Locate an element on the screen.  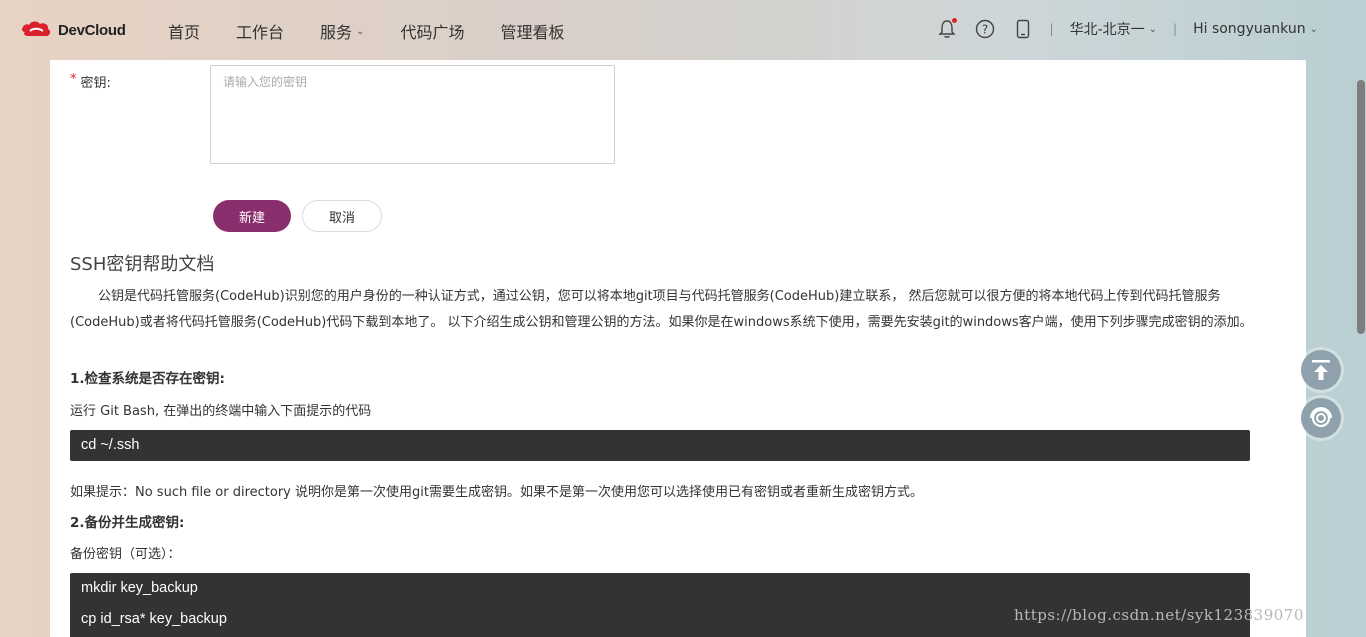
code-line: mkdir key_backup is located at coordinates (139, 588).